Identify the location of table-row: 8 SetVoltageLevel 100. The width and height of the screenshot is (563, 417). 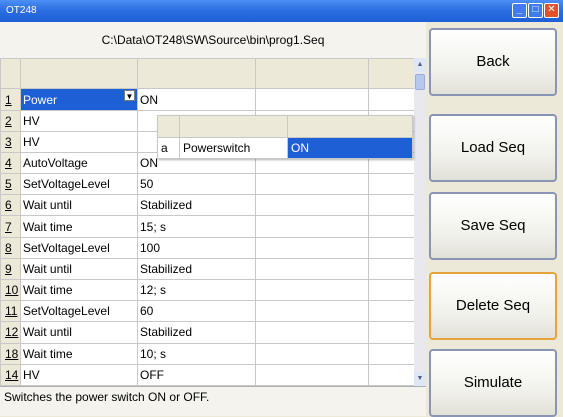
(207, 247).